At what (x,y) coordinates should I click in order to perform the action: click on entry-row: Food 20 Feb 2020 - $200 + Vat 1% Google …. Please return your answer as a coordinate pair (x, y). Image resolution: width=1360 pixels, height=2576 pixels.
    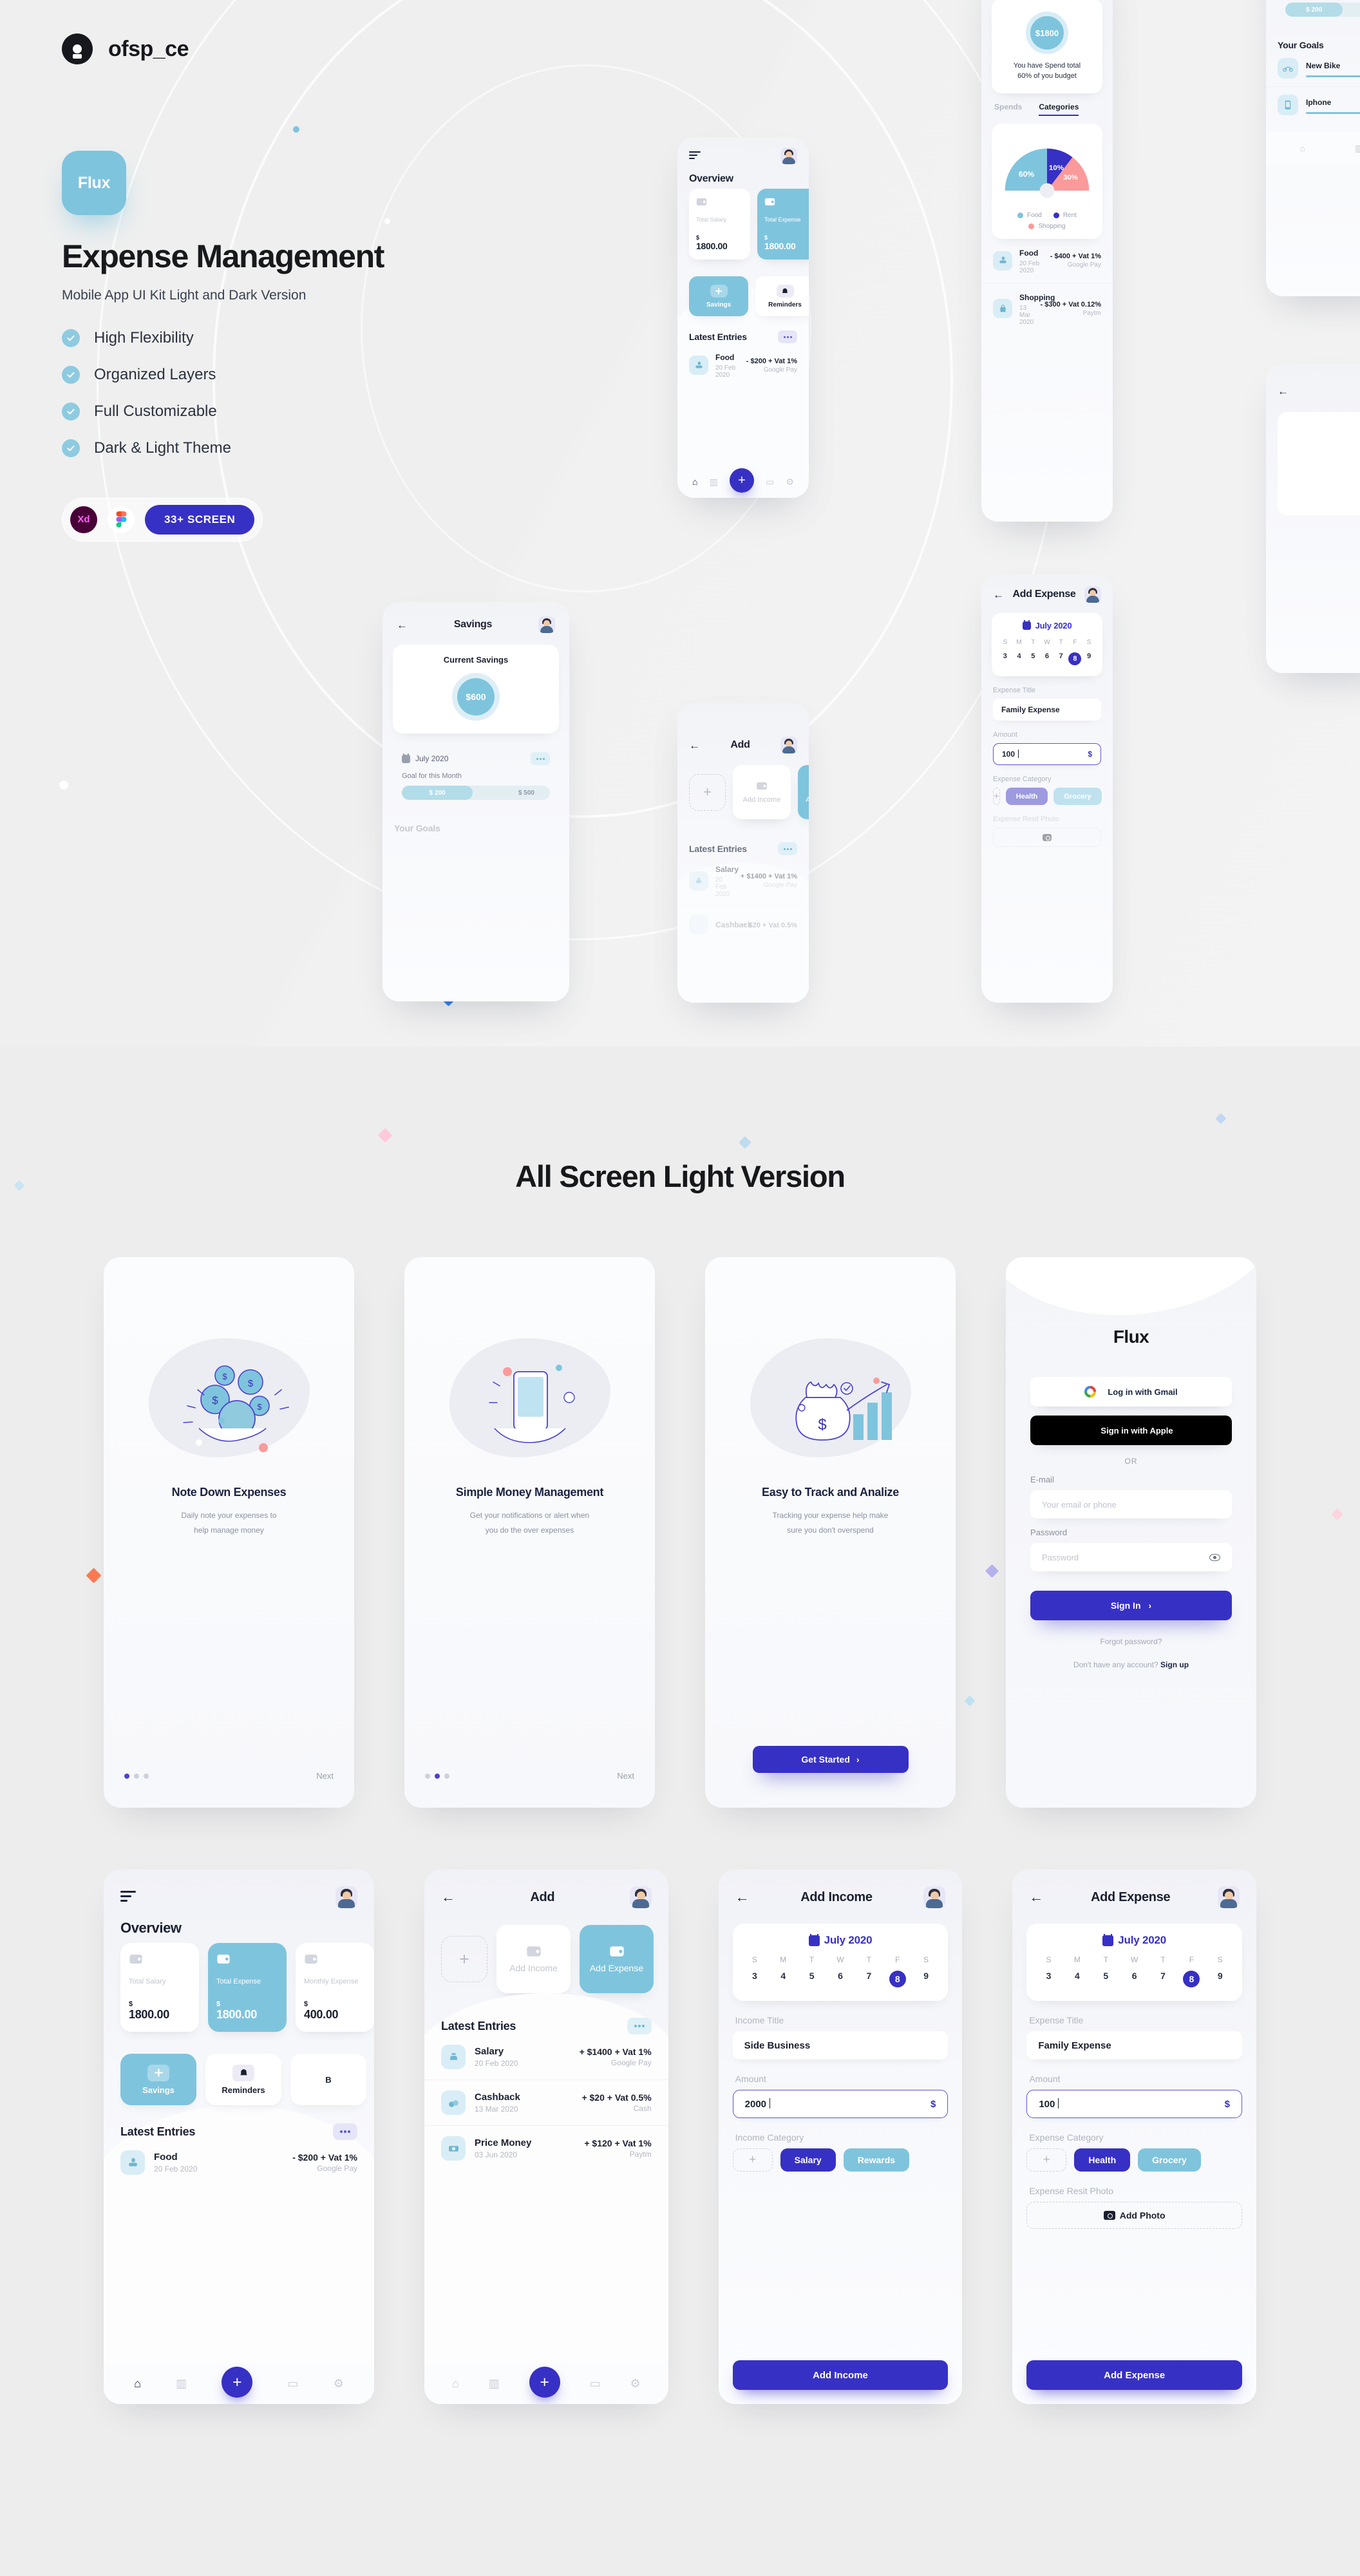
    Looking at the image, I should click on (239, 2163).